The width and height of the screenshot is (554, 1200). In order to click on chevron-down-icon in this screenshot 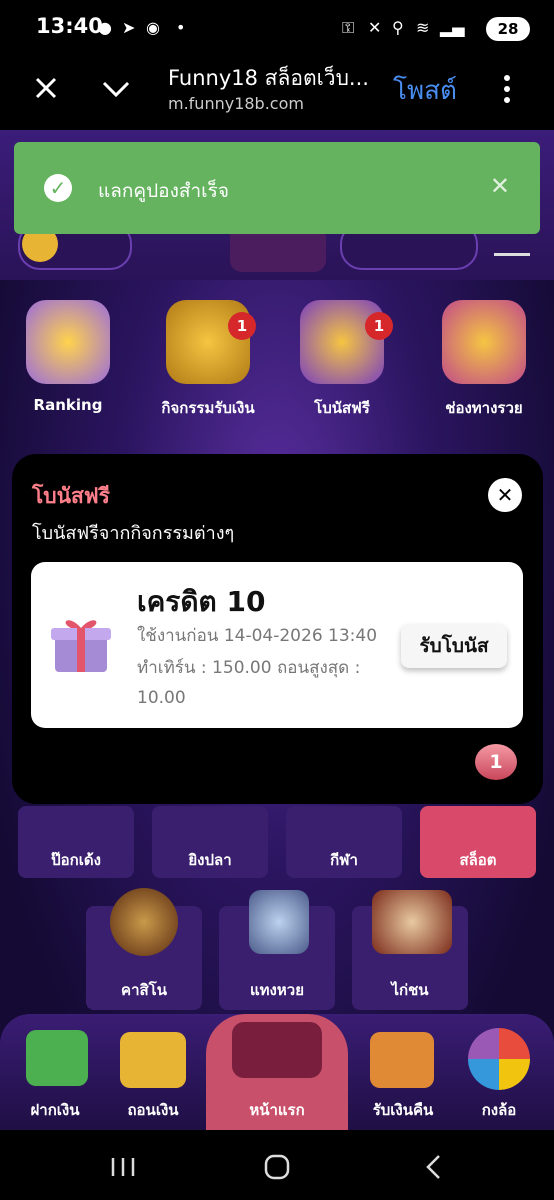, I will do `click(116, 89)`.